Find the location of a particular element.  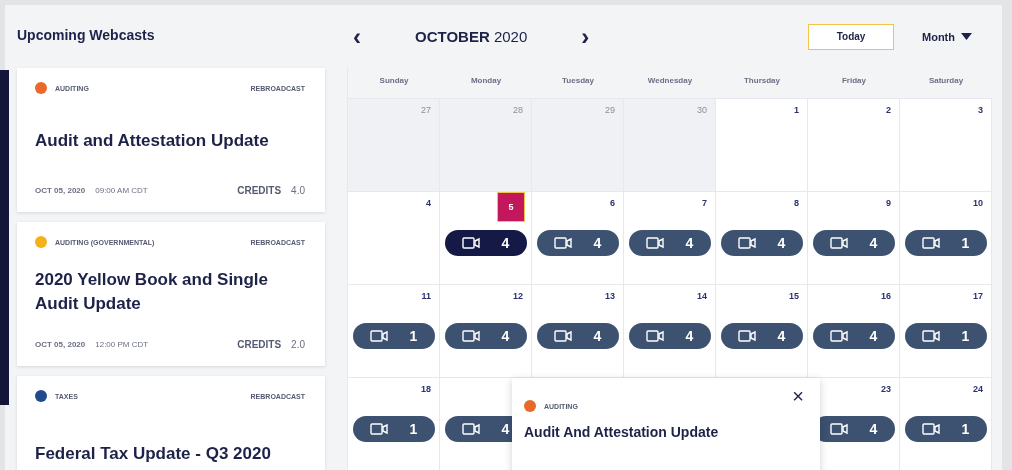

day-number: 27 is located at coordinates (426, 110).